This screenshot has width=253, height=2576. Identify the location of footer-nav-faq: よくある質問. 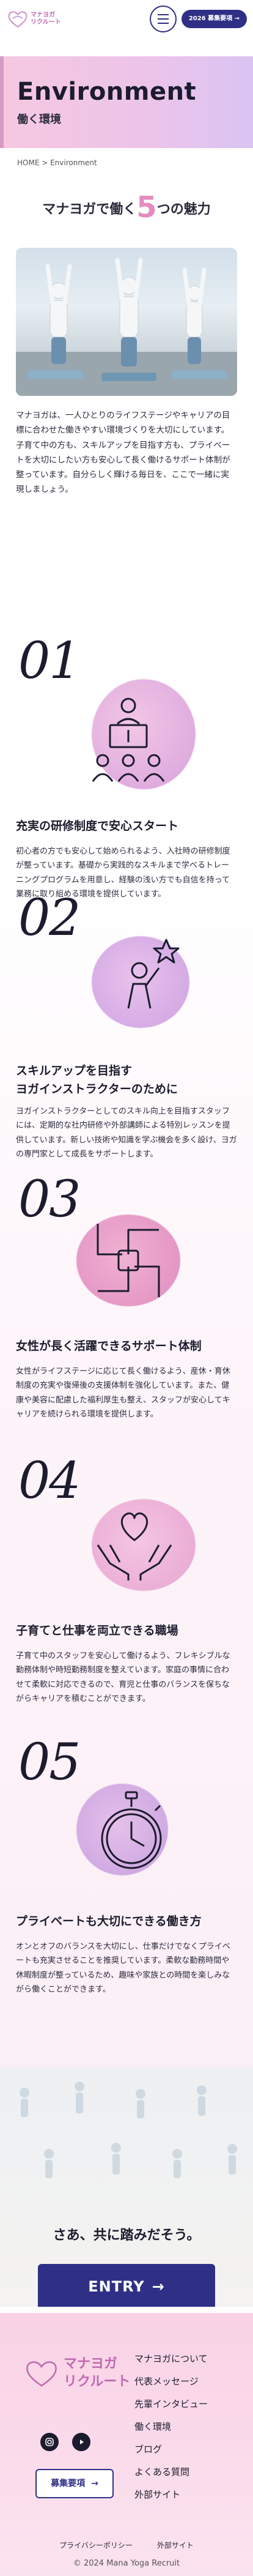
(171, 2473).